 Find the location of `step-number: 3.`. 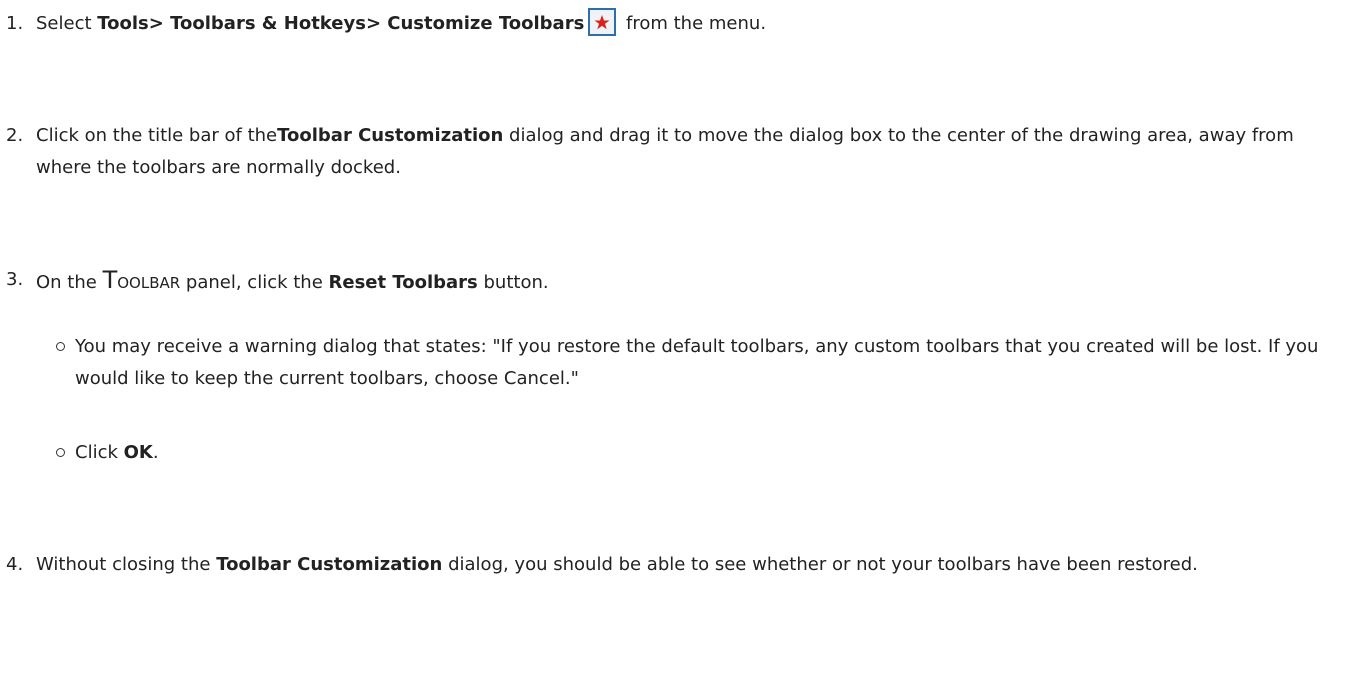

step-number: 3. is located at coordinates (15, 279).